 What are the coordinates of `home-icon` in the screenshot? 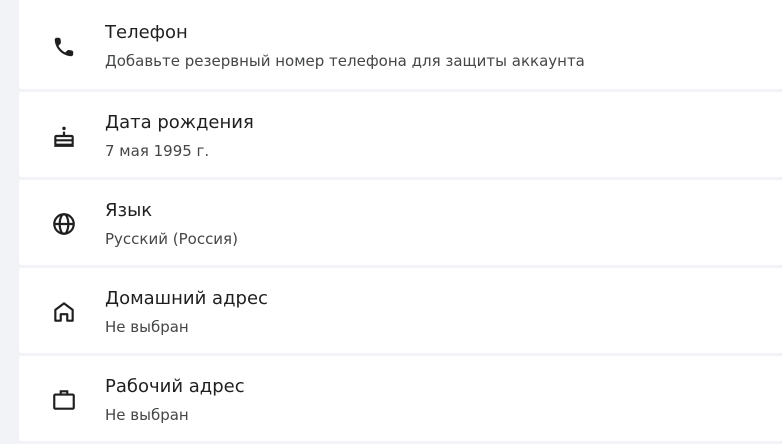 It's located at (64, 312).